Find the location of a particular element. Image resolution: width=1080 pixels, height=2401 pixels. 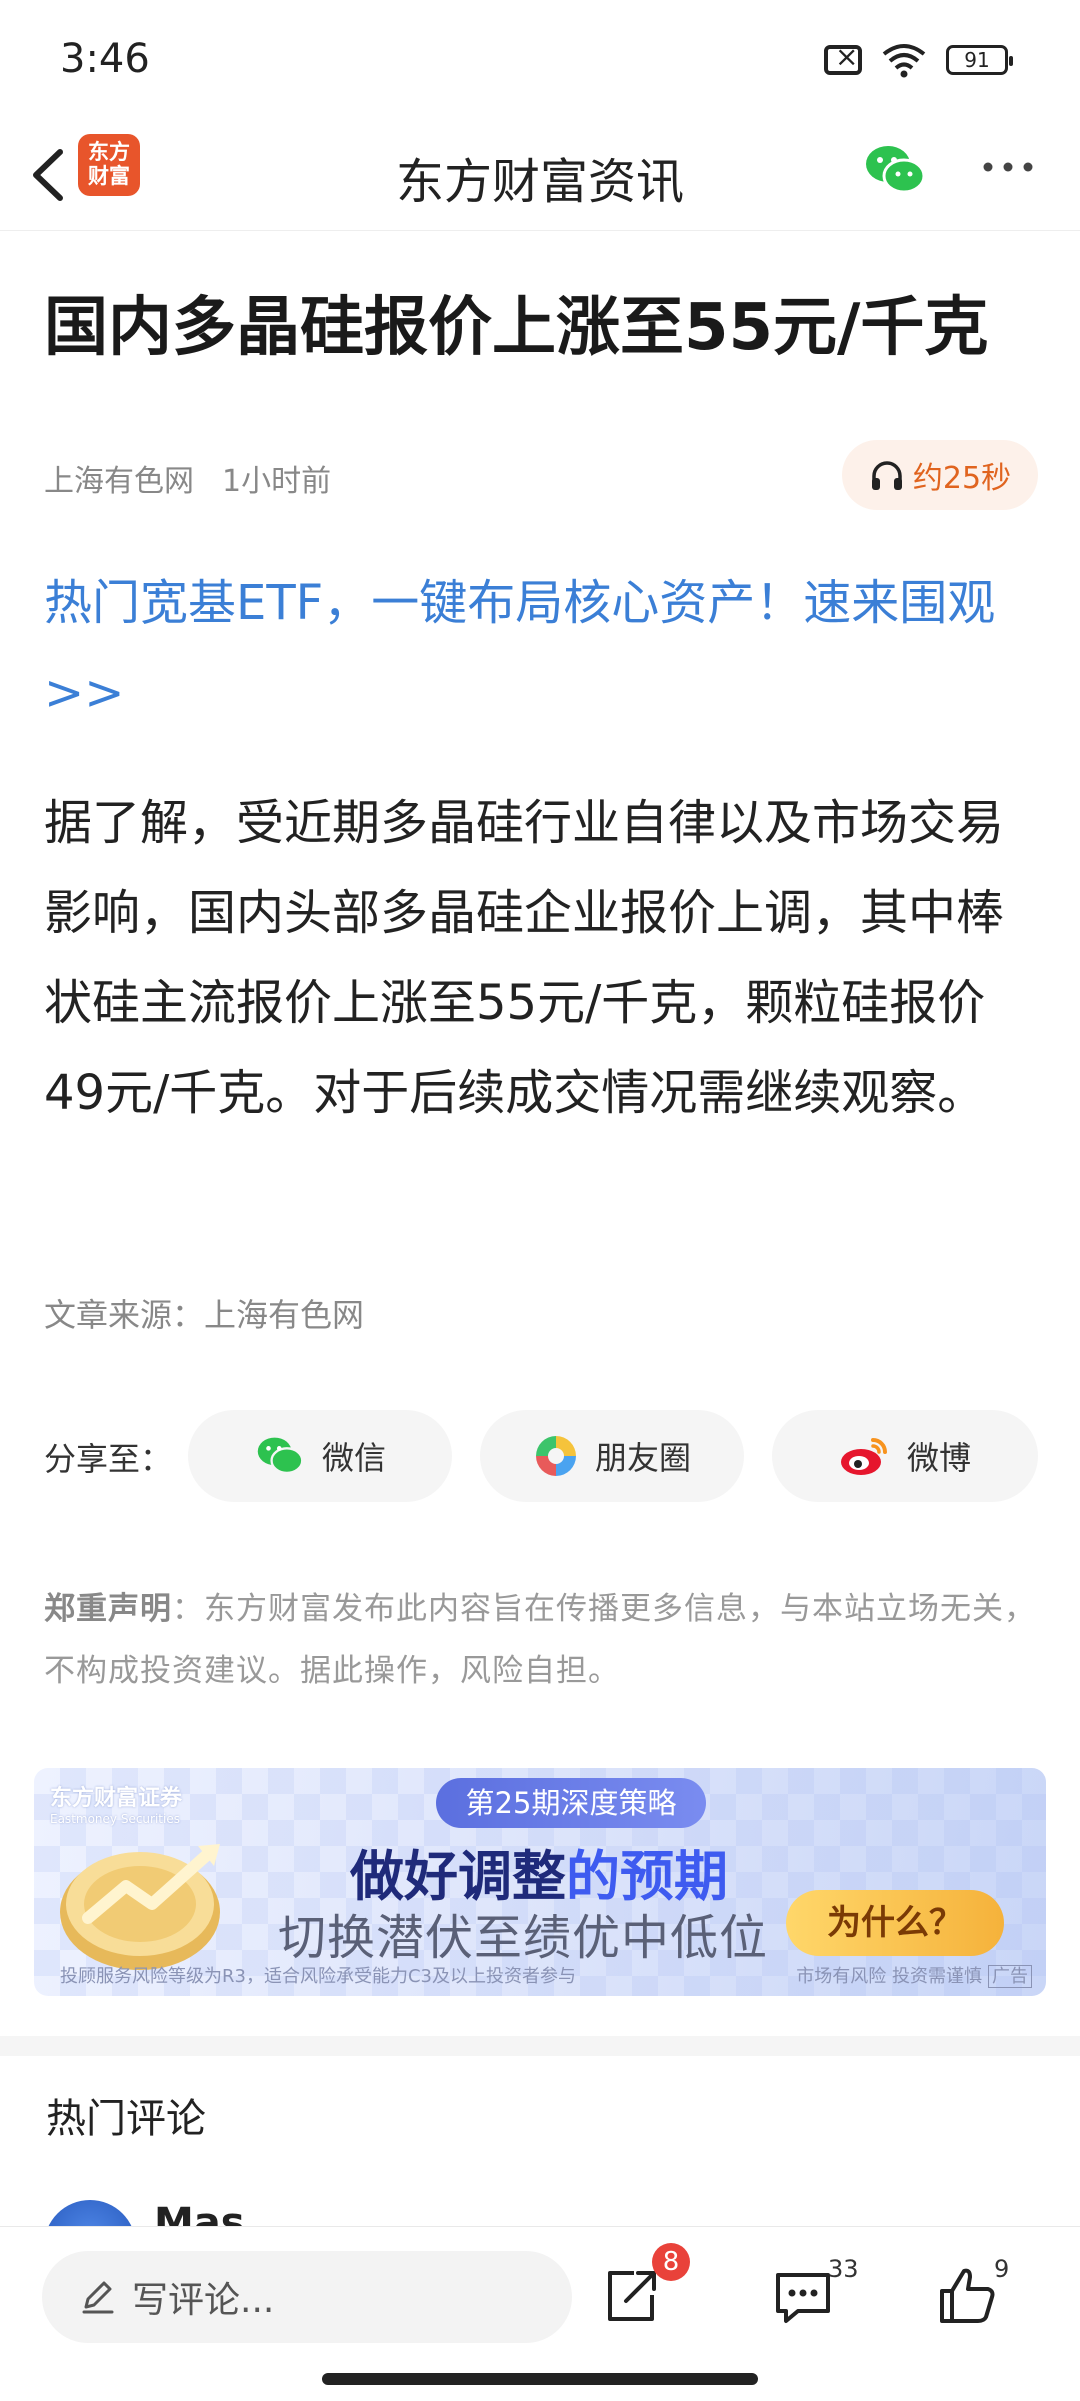

weibo-icon is located at coordinates (863, 1456).